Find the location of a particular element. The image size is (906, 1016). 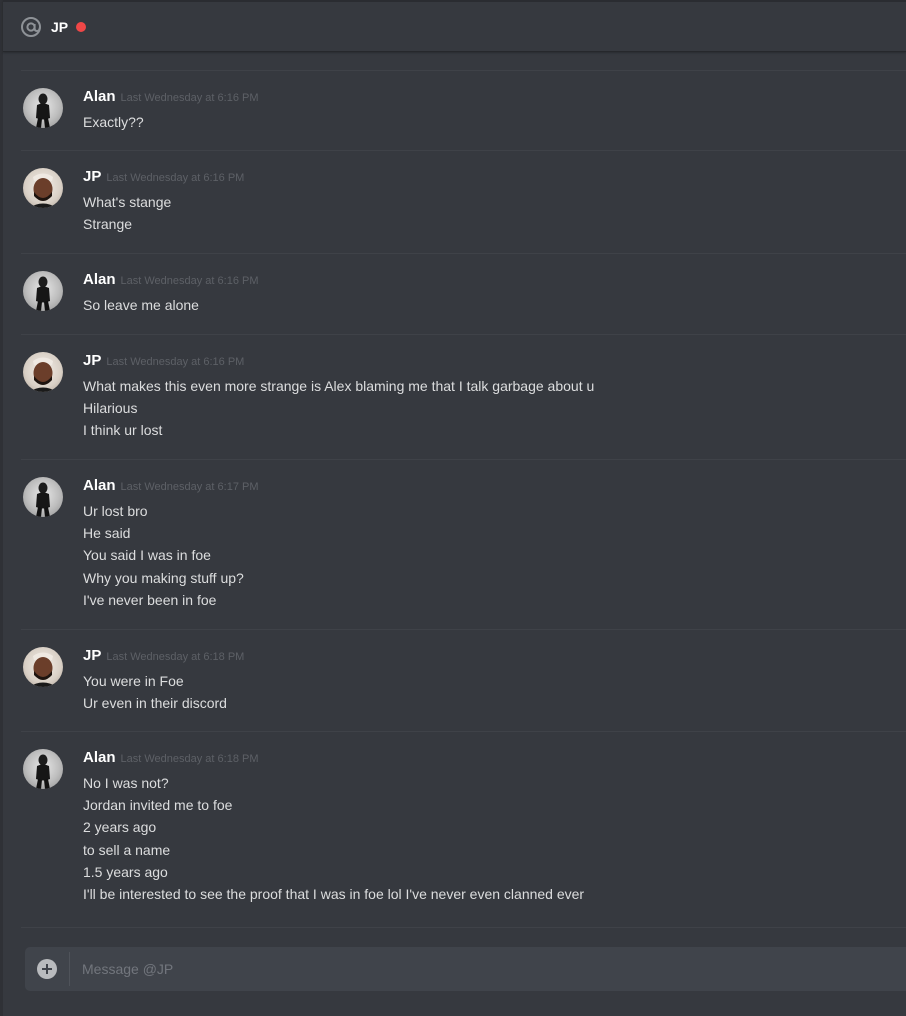

plus-icon is located at coordinates (47, 969).